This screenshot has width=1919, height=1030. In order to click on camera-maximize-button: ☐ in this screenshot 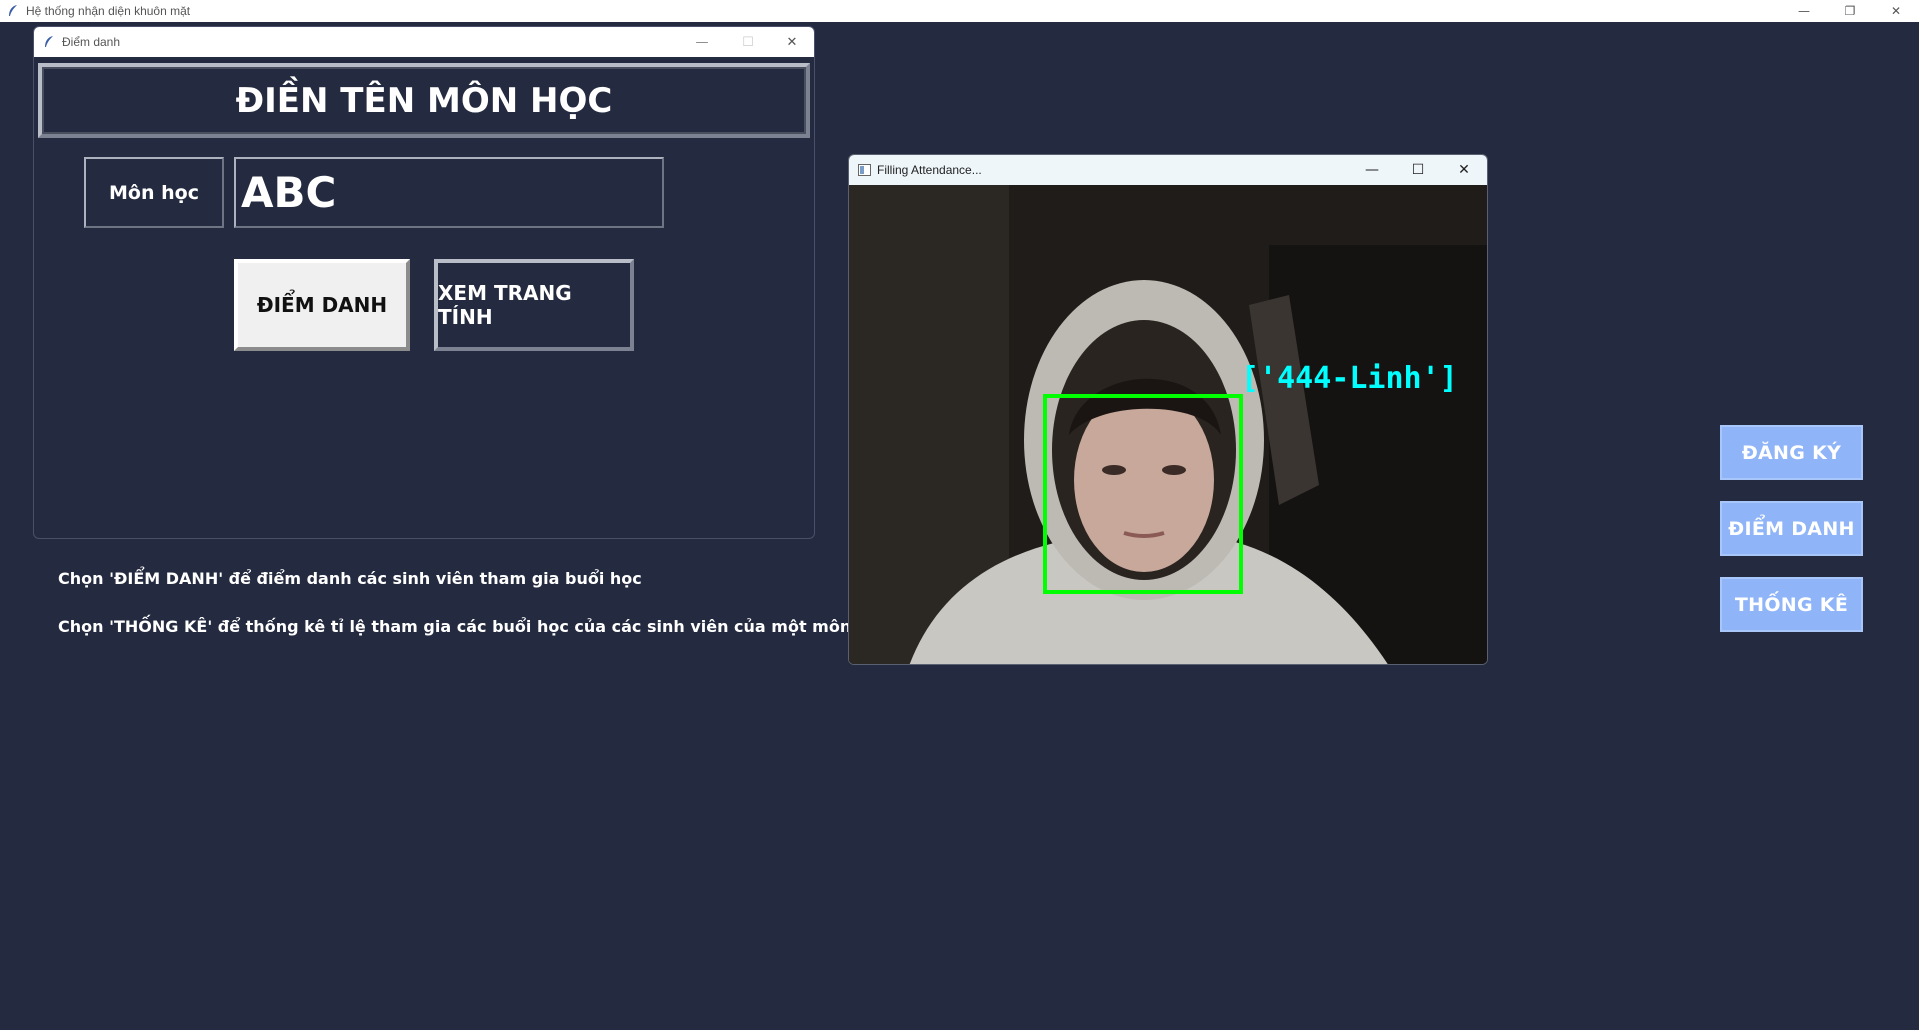, I will do `click(1418, 170)`.